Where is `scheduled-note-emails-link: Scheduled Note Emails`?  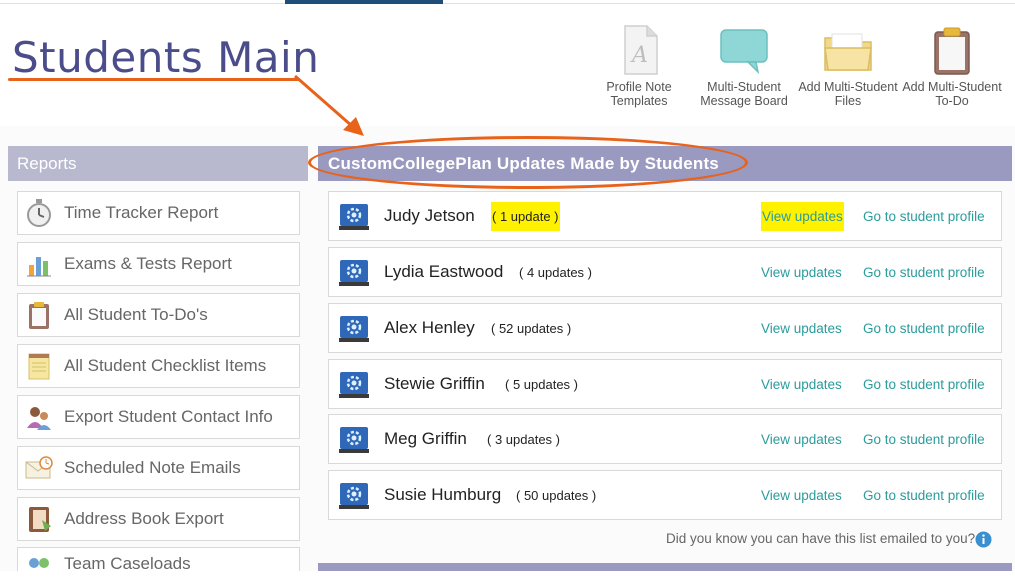 scheduled-note-emails-link: Scheduled Note Emails is located at coordinates (158, 468).